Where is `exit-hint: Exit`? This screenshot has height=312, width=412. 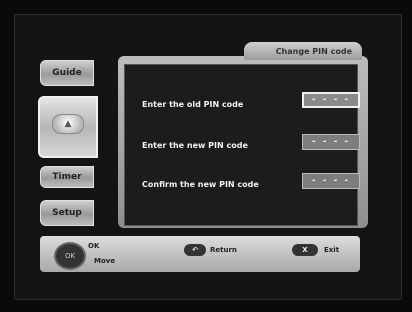 exit-hint: Exit is located at coordinates (332, 250).